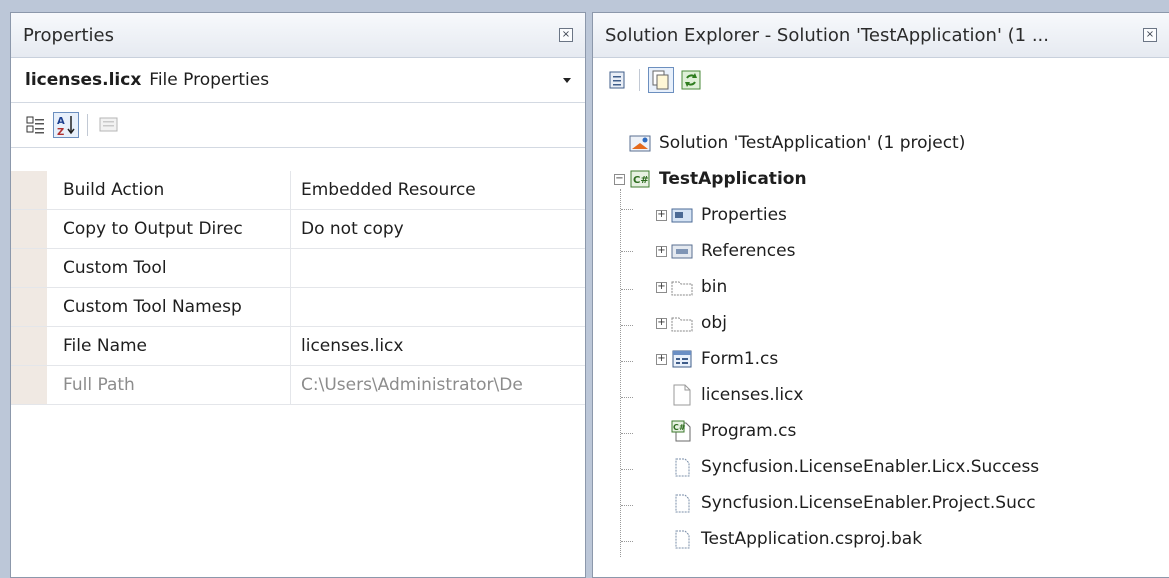 The height and width of the screenshot is (578, 1169). I want to click on sort-az-icon: A Z, so click(66, 126).